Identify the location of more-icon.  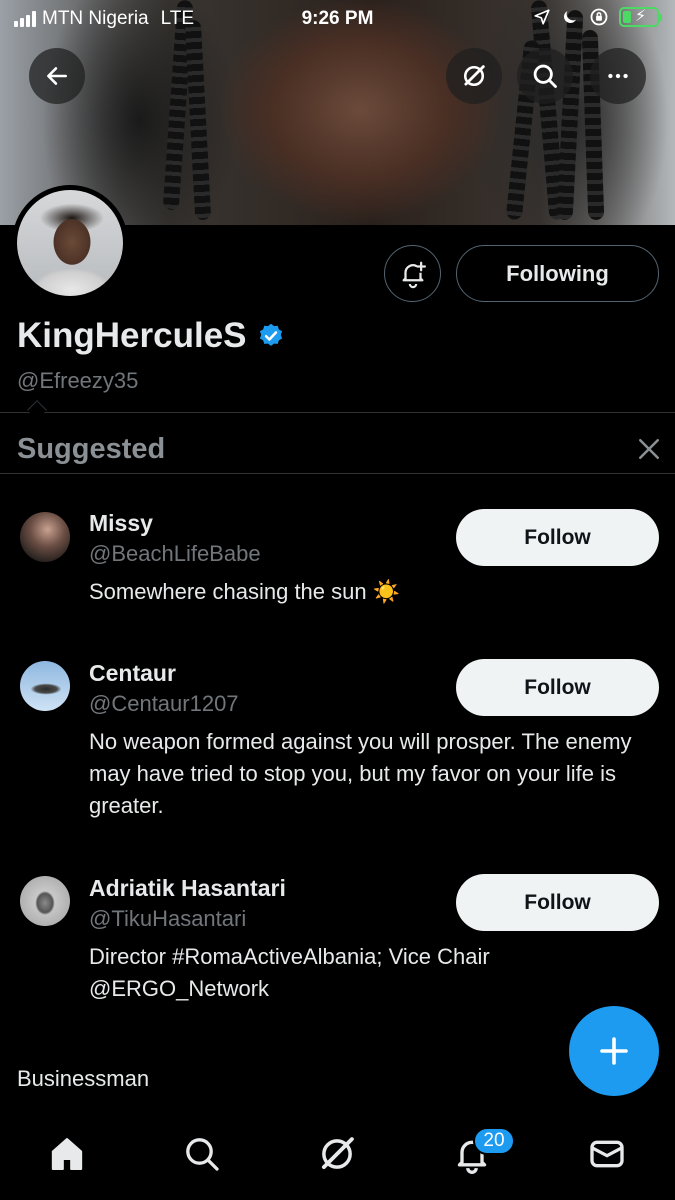
(618, 76).